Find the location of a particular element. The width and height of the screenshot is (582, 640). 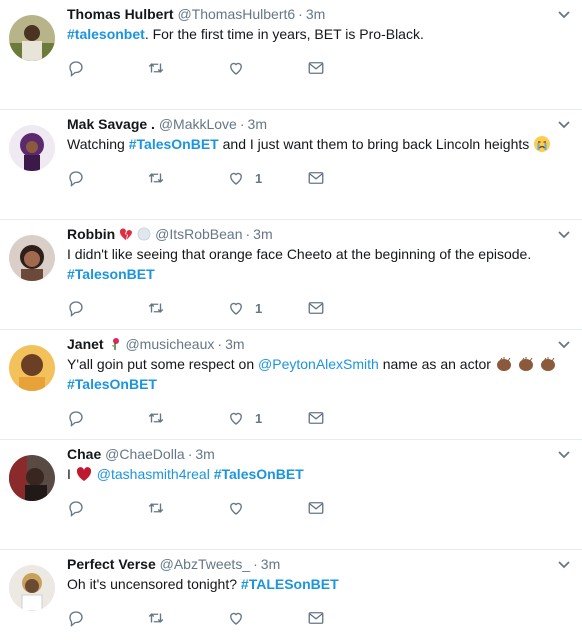

user-handle: @musicheaux is located at coordinates (169, 344).